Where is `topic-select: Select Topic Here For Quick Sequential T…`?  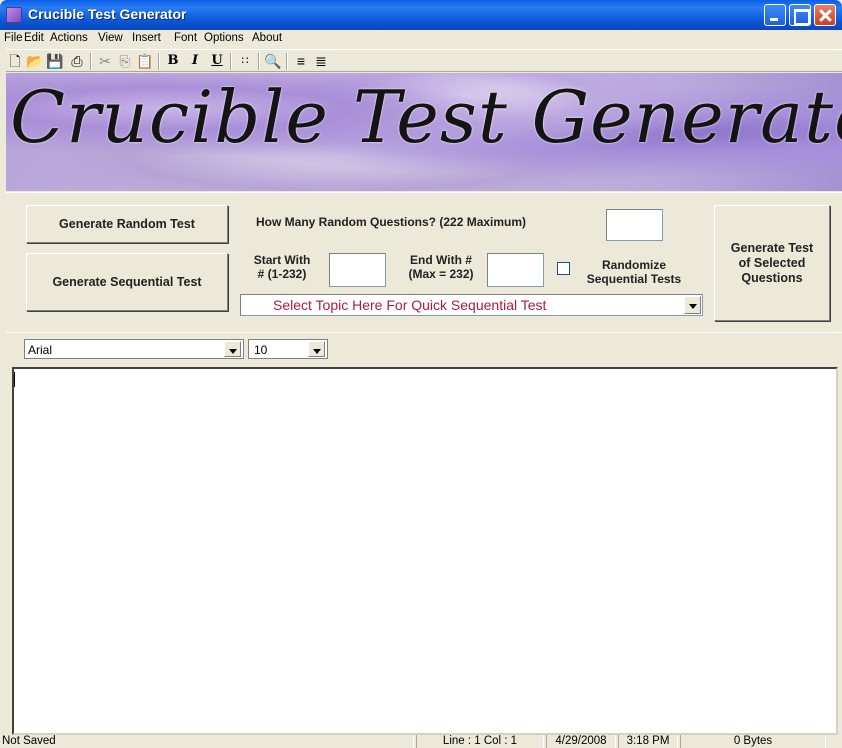
topic-select: Select Topic Here For Quick Sequential T… is located at coordinates (471, 305).